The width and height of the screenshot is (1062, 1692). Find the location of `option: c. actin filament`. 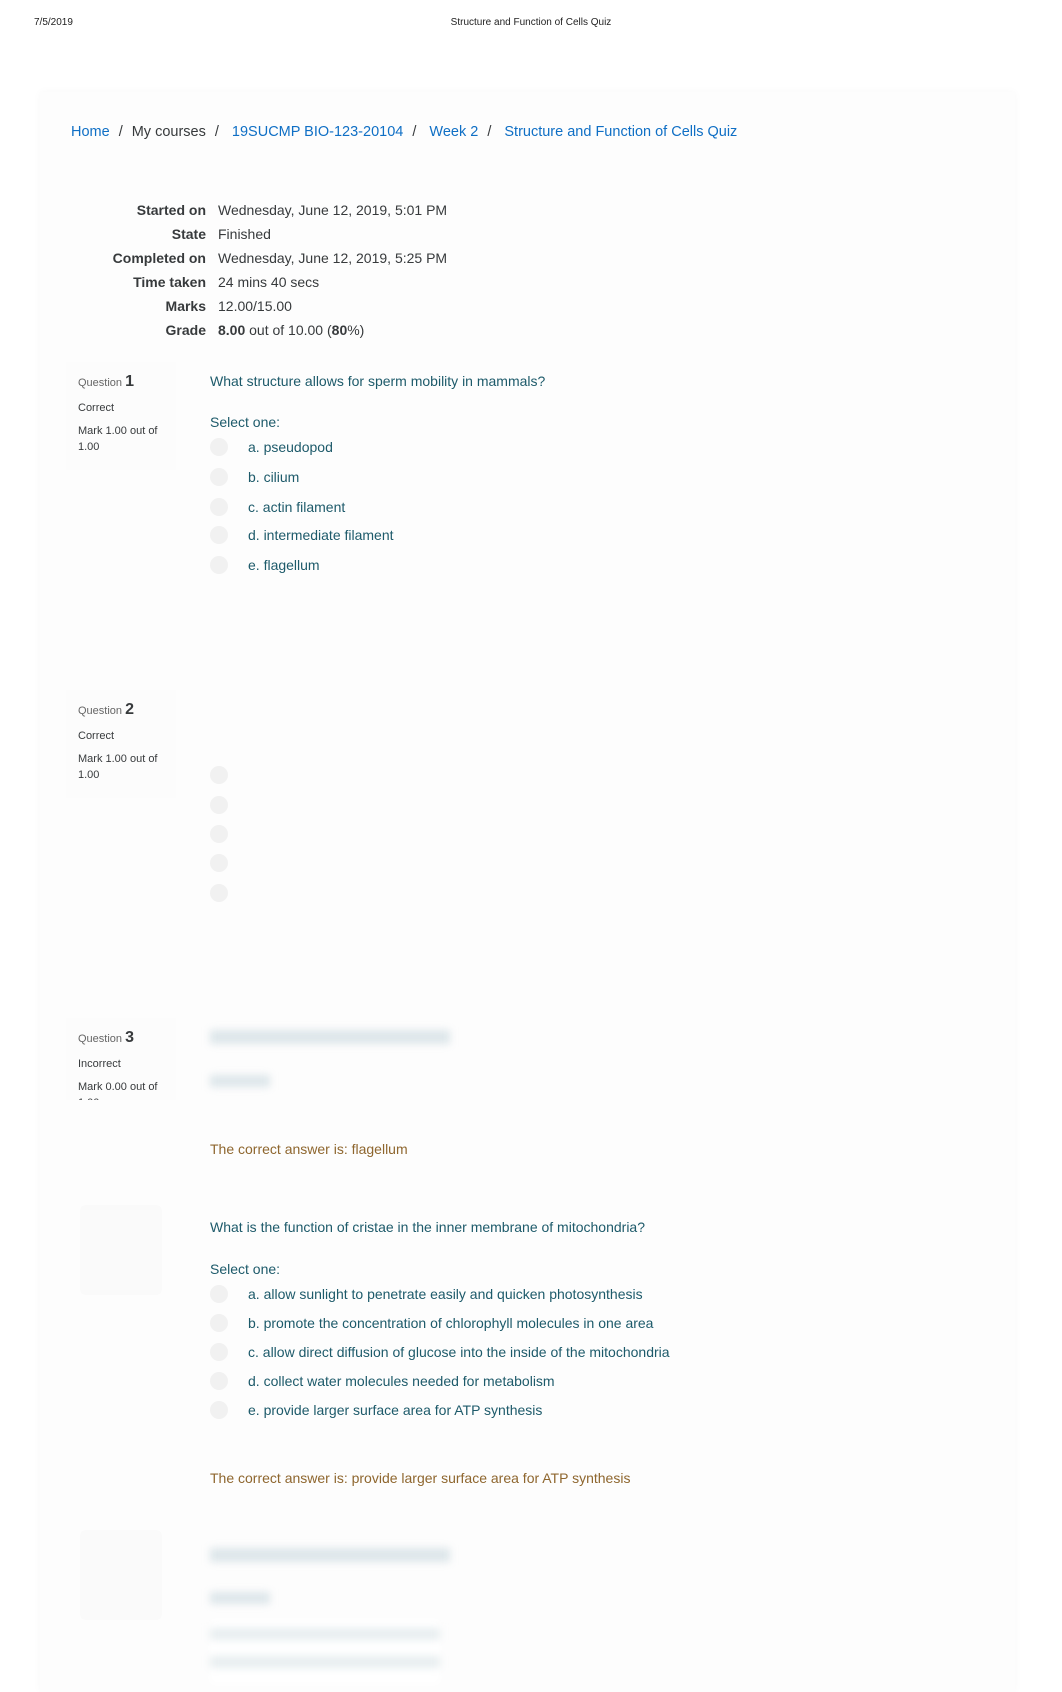

option: c. actin filament is located at coordinates (277, 507).